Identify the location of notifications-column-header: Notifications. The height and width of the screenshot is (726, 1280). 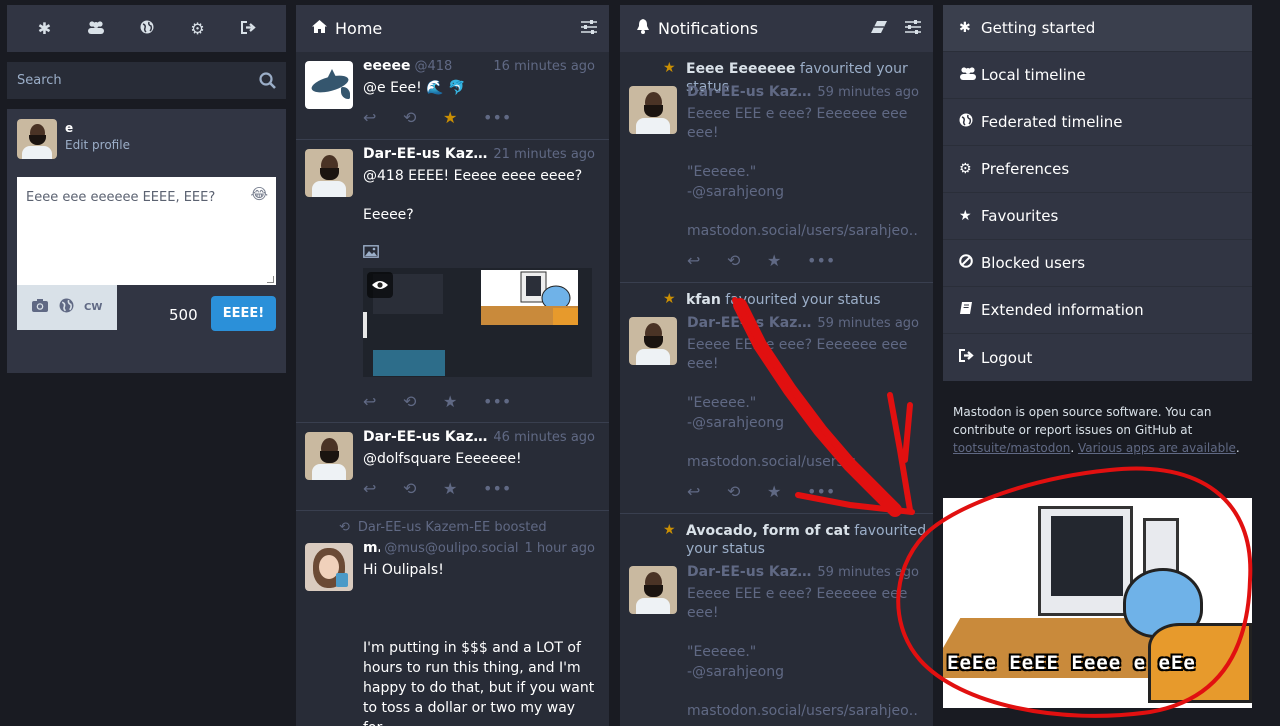
(776, 28).